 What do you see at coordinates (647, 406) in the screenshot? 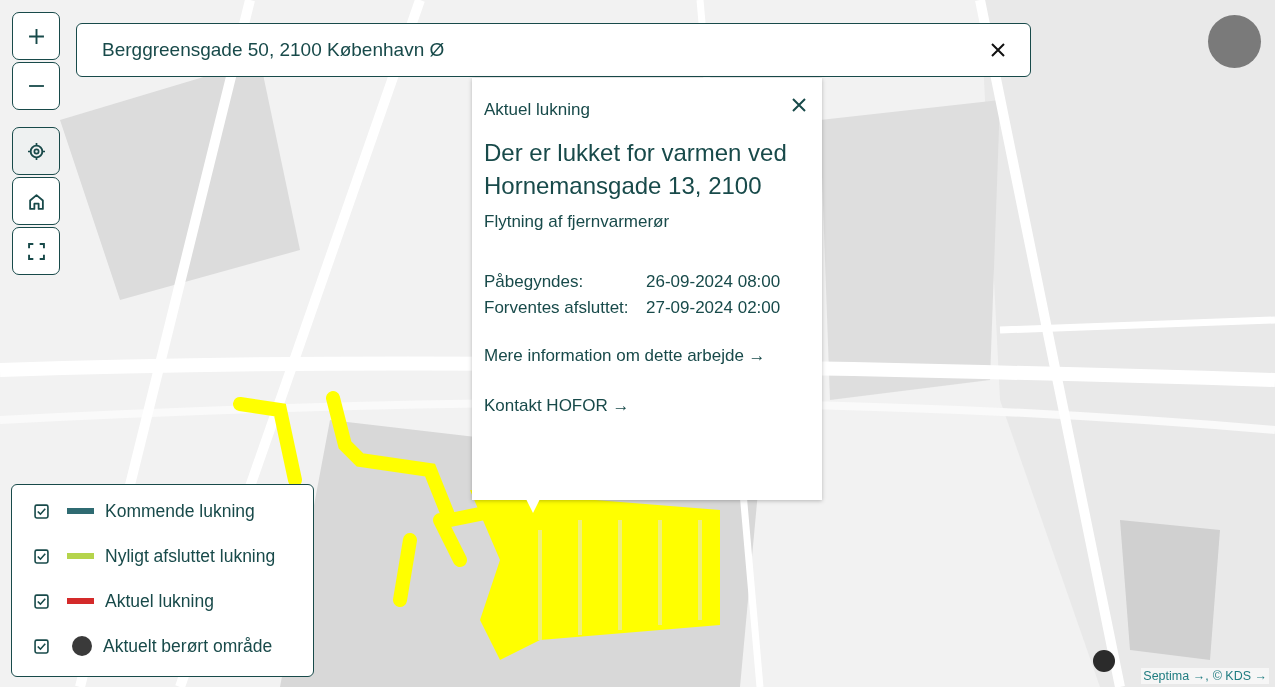
I see `popup-link: Kontakt HOFOR →` at bounding box center [647, 406].